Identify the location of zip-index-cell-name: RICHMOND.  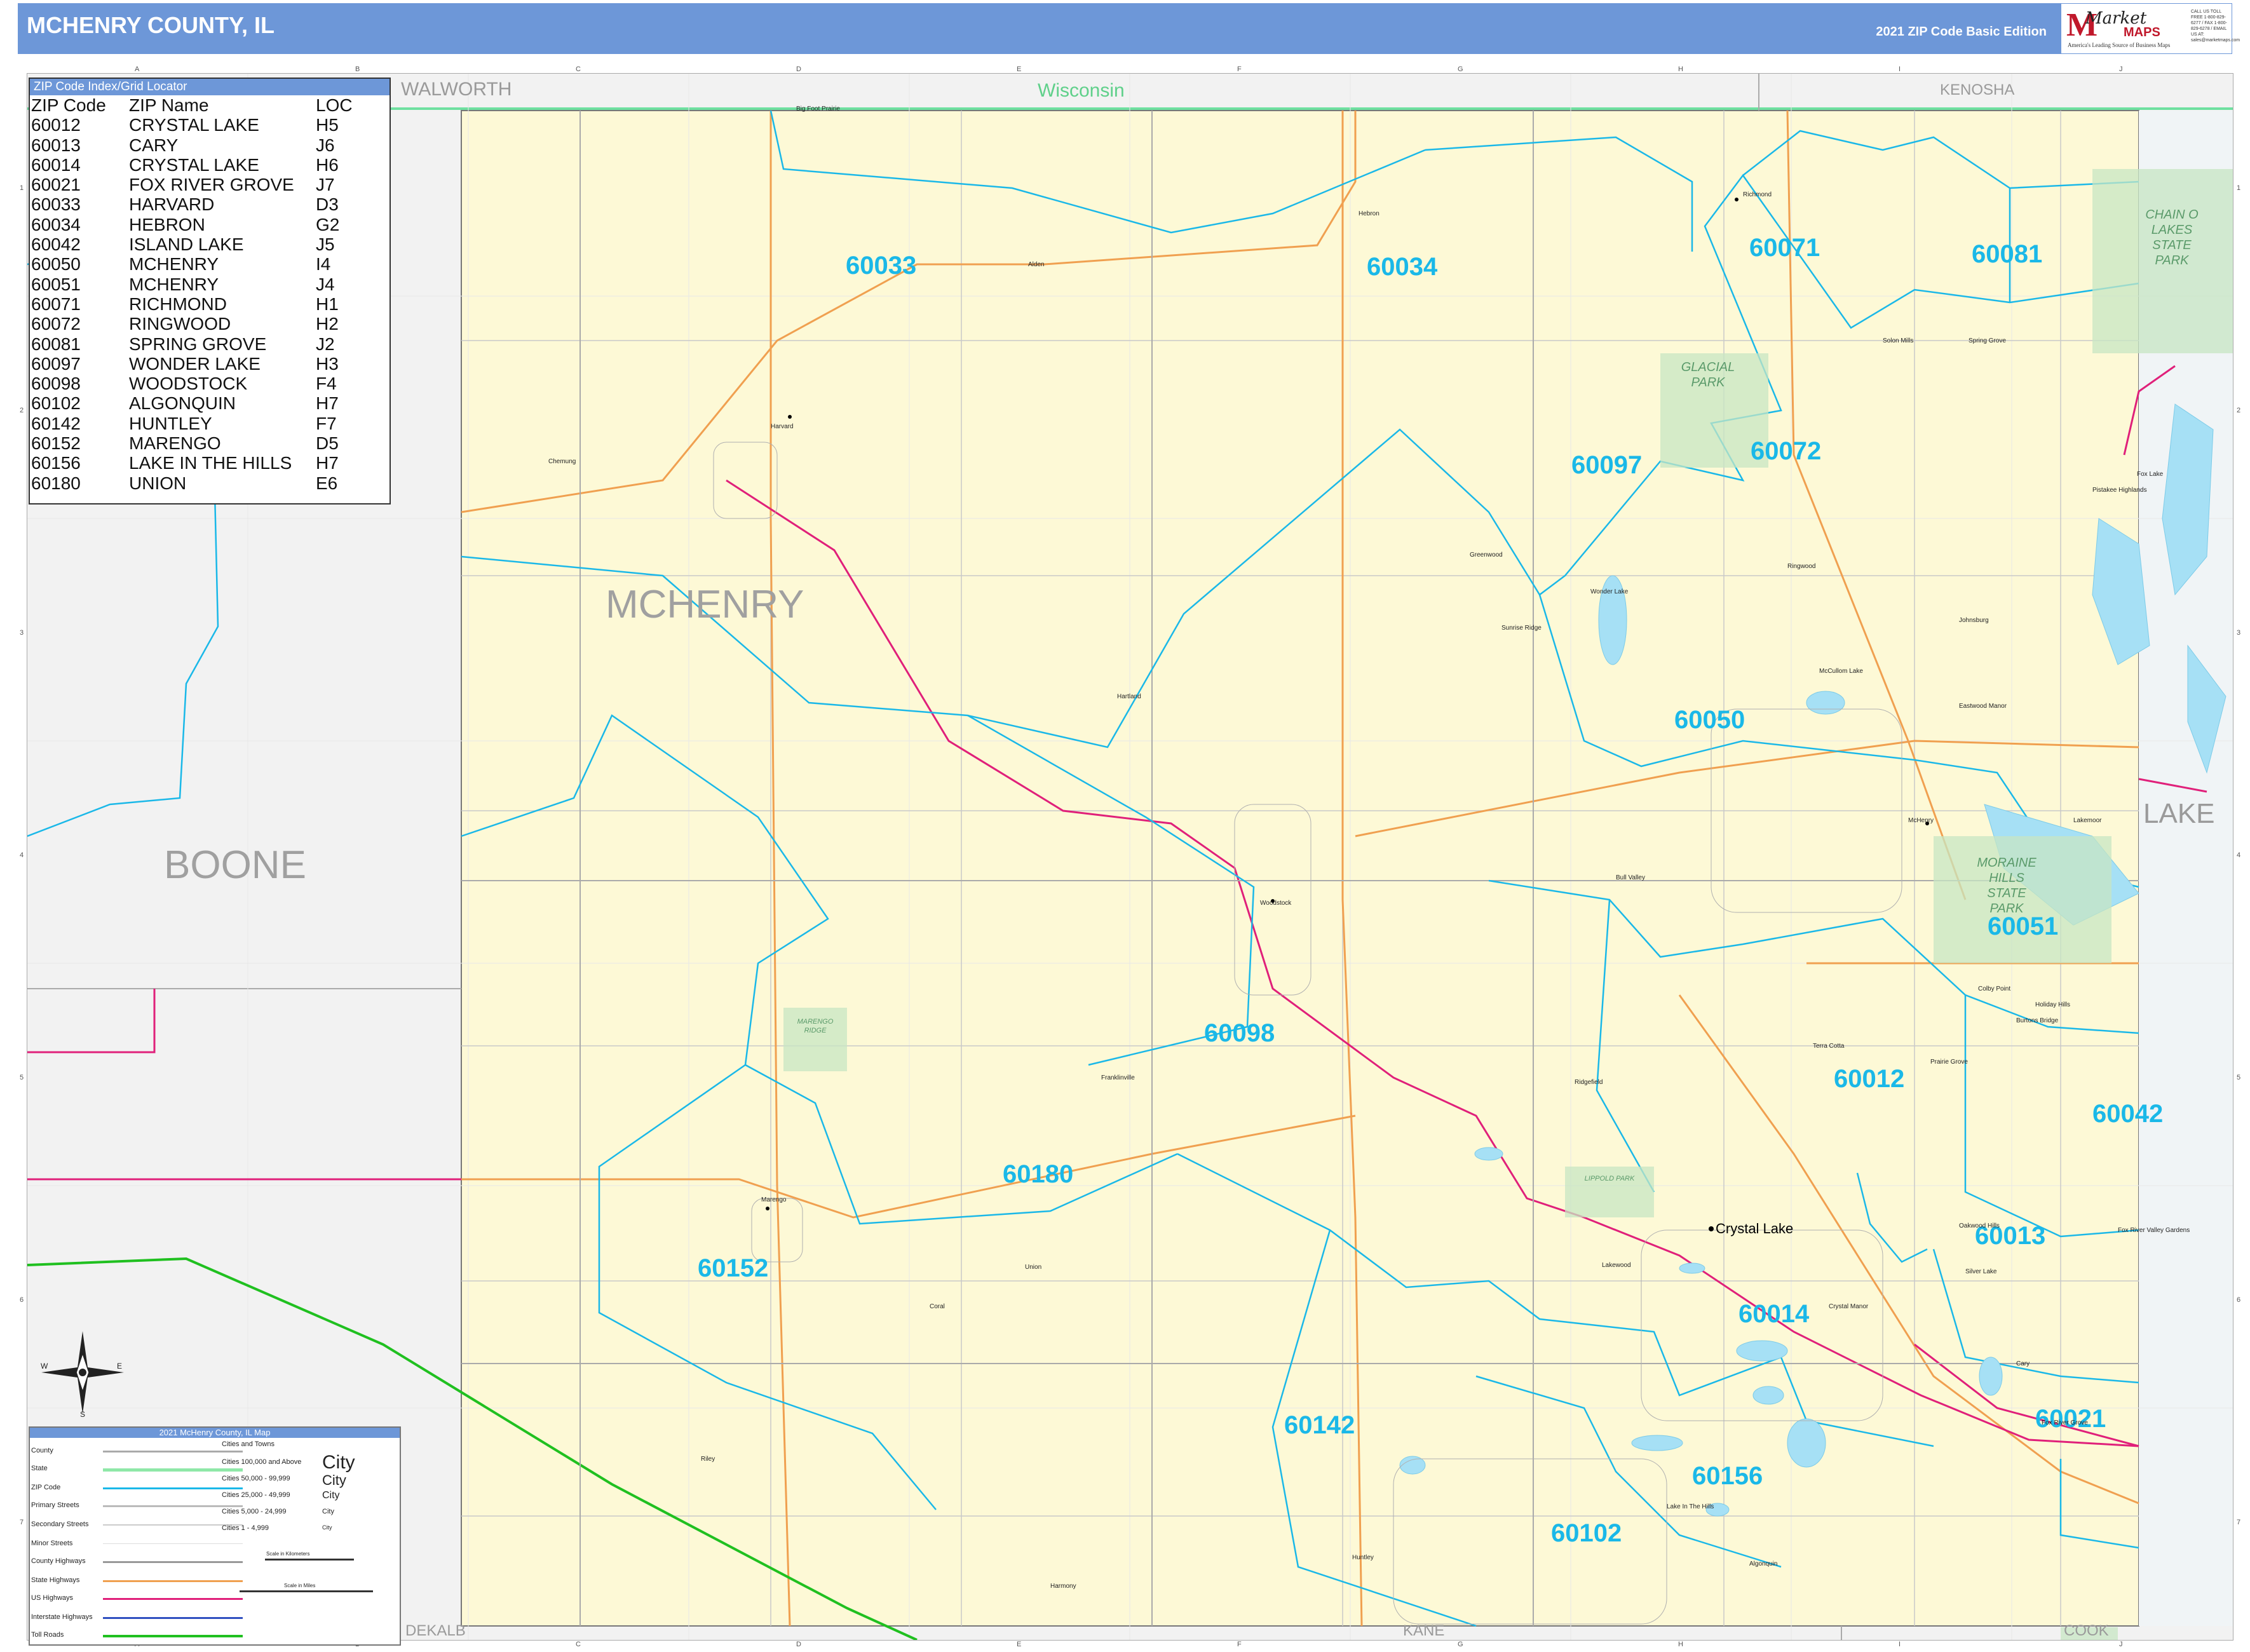
(178, 304).